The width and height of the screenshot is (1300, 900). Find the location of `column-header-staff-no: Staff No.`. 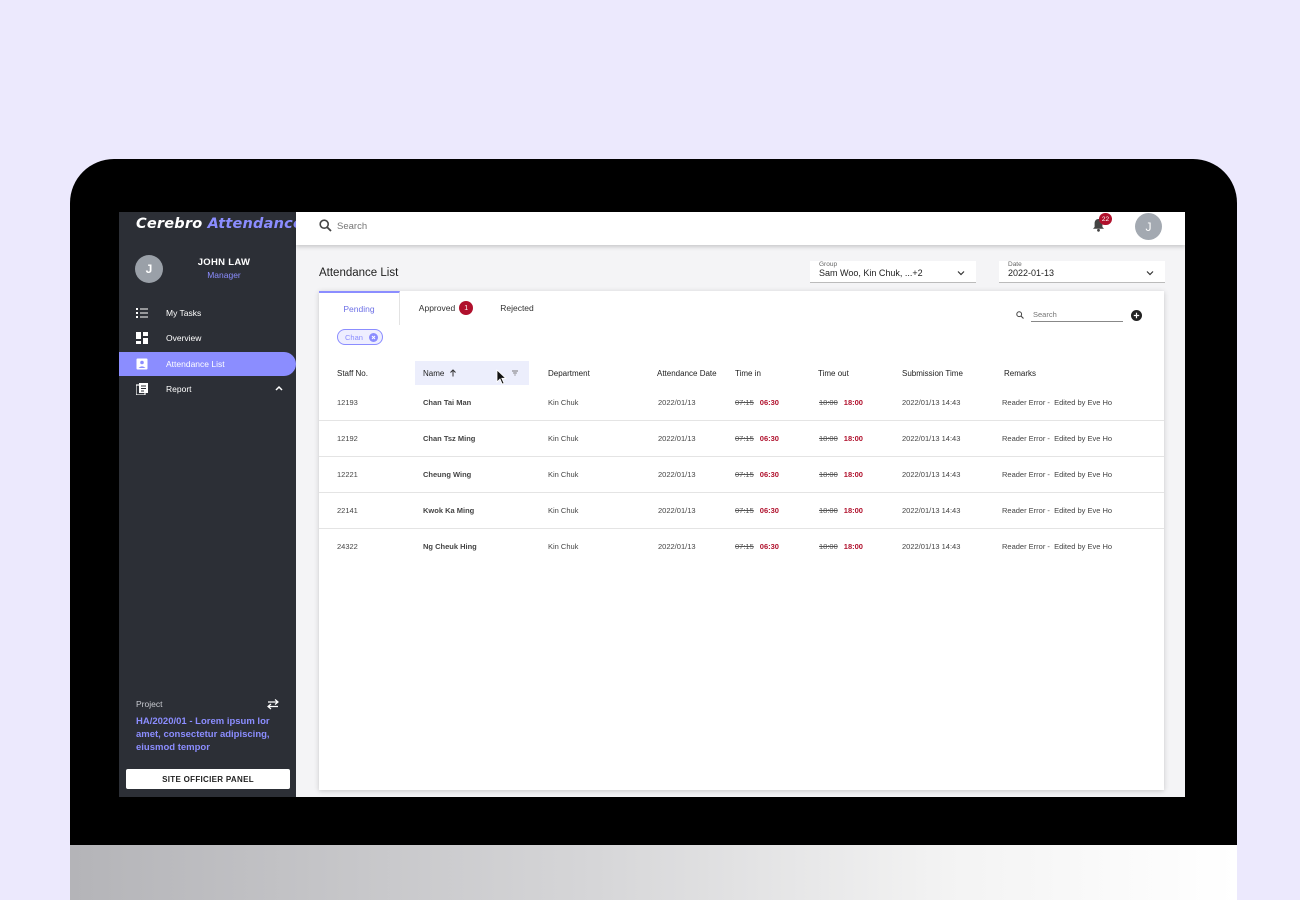

column-header-staff-no: Staff No. is located at coordinates (352, 373).